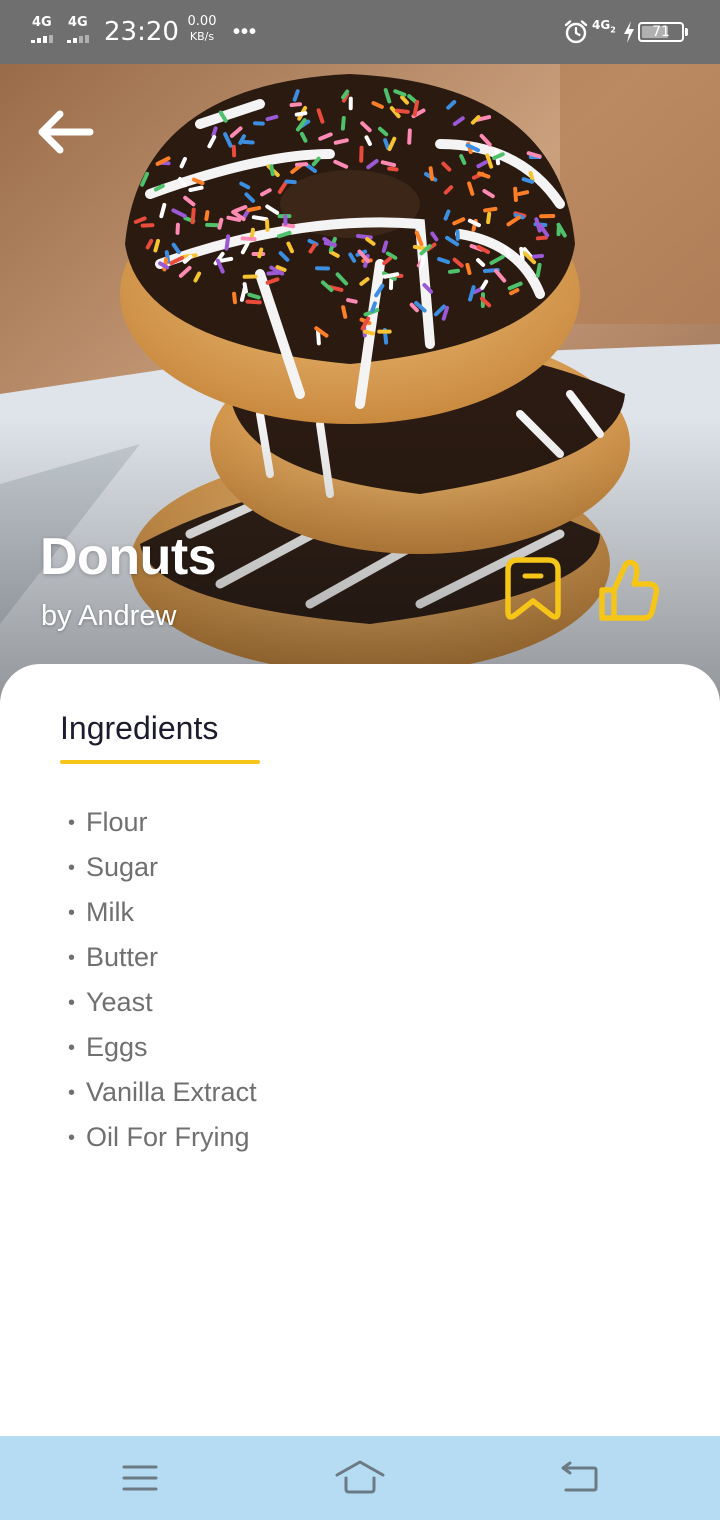  What do you see at coordinates (119, 1002) in the screenshot?
I see `ingredient-name: Yeast` at bounding box center [119, 1002].